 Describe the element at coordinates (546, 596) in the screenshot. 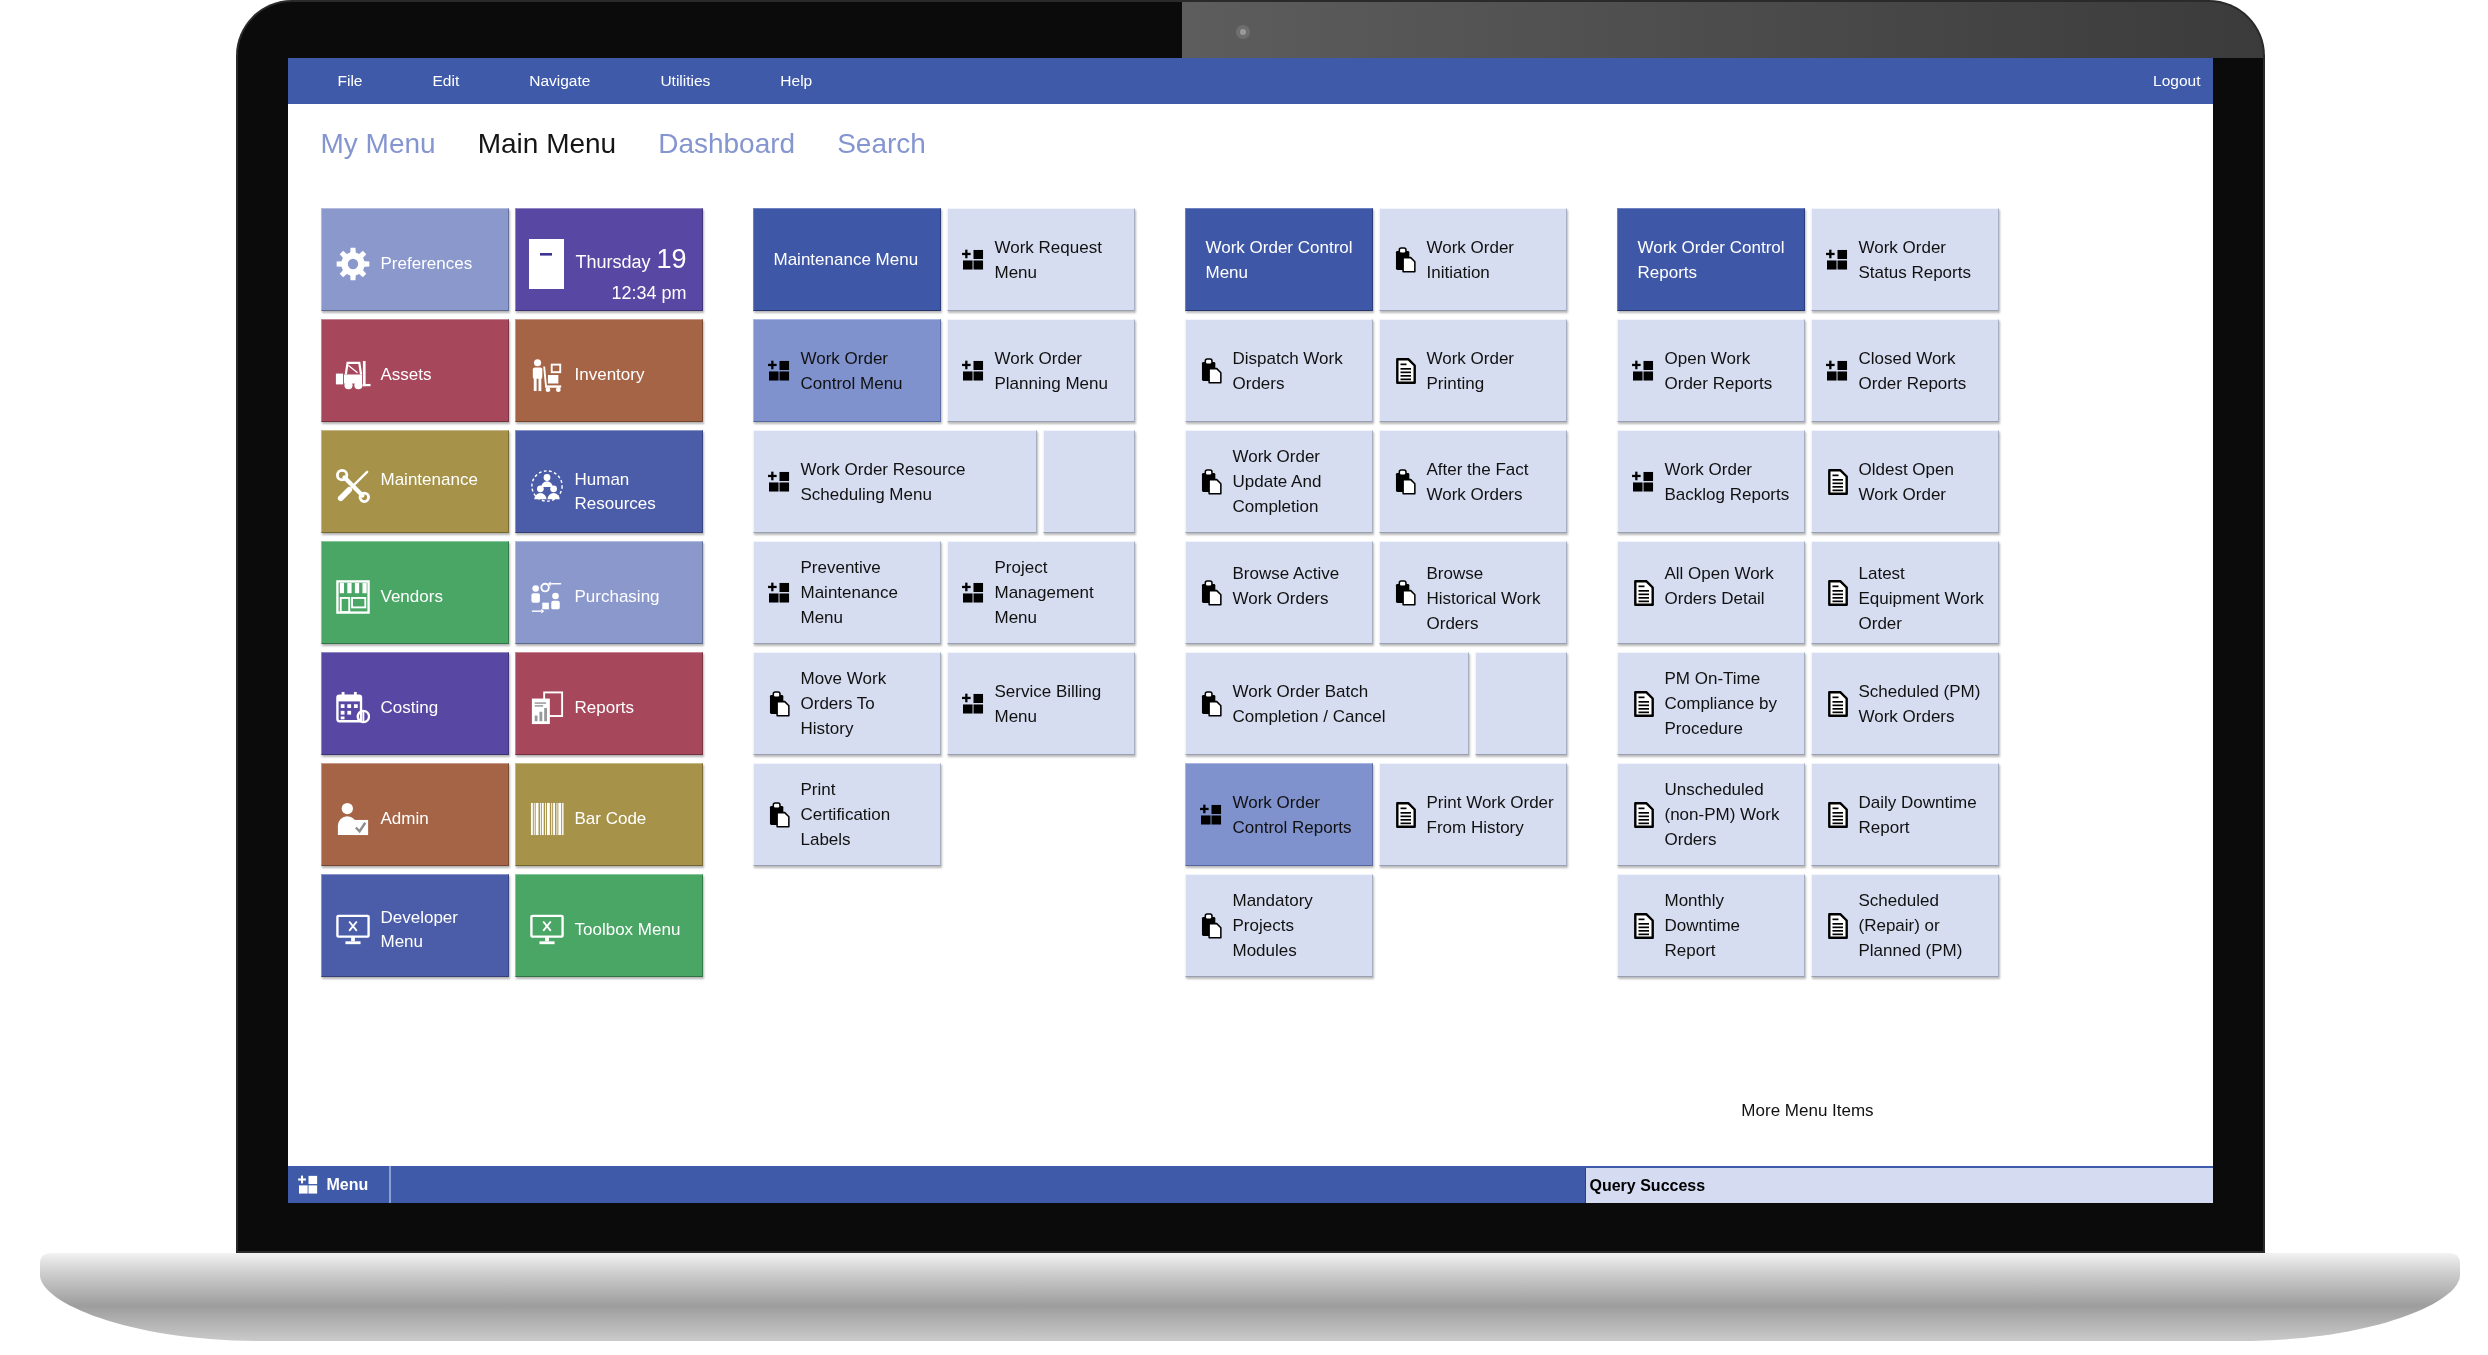

I see `purchase-exchange-icon` at that location.